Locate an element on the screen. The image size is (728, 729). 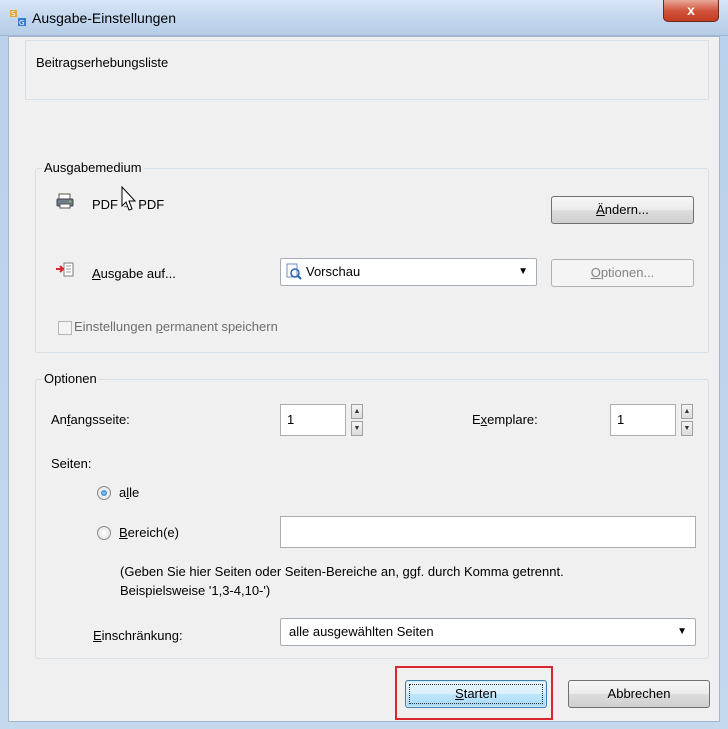
einschraenkung-mnemonic: E is located at coordinates (97, 635).